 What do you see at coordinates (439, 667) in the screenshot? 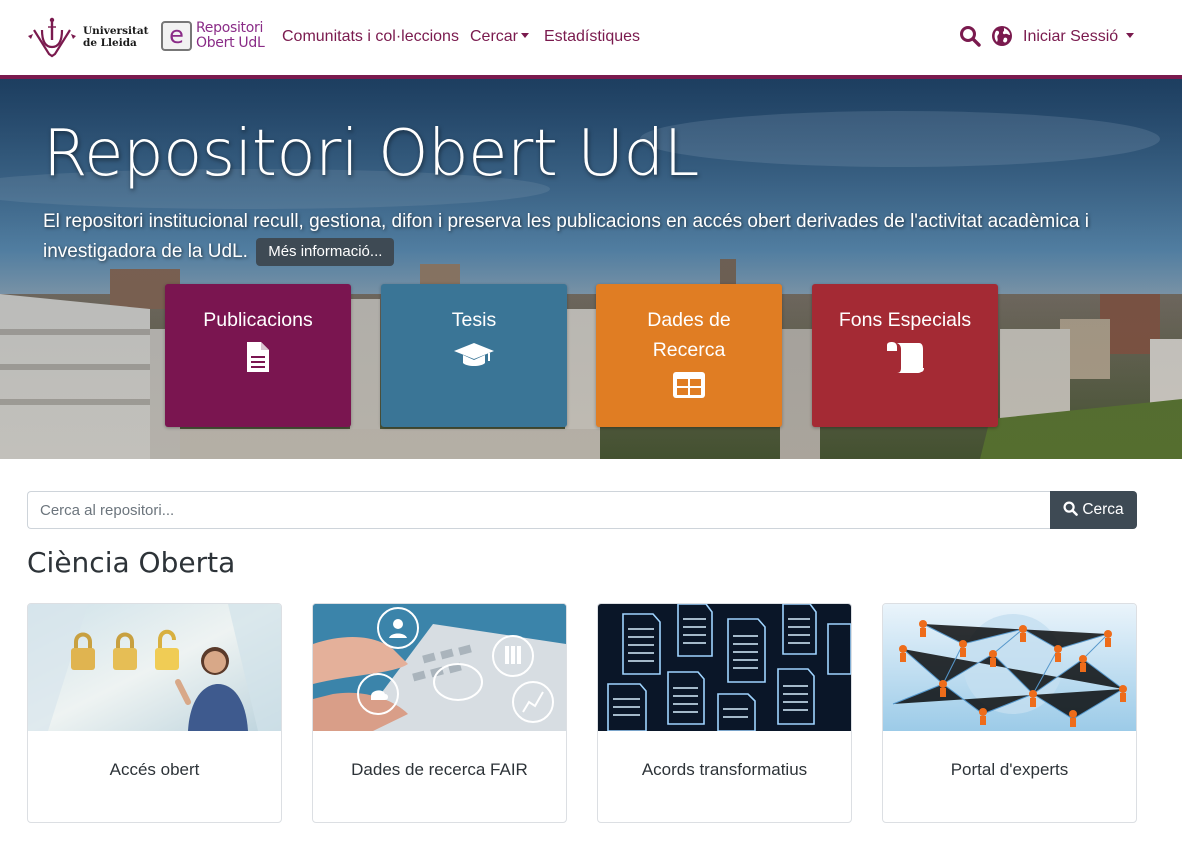
I see `card-fair-research-data-image` at bounding box center [439, 667].